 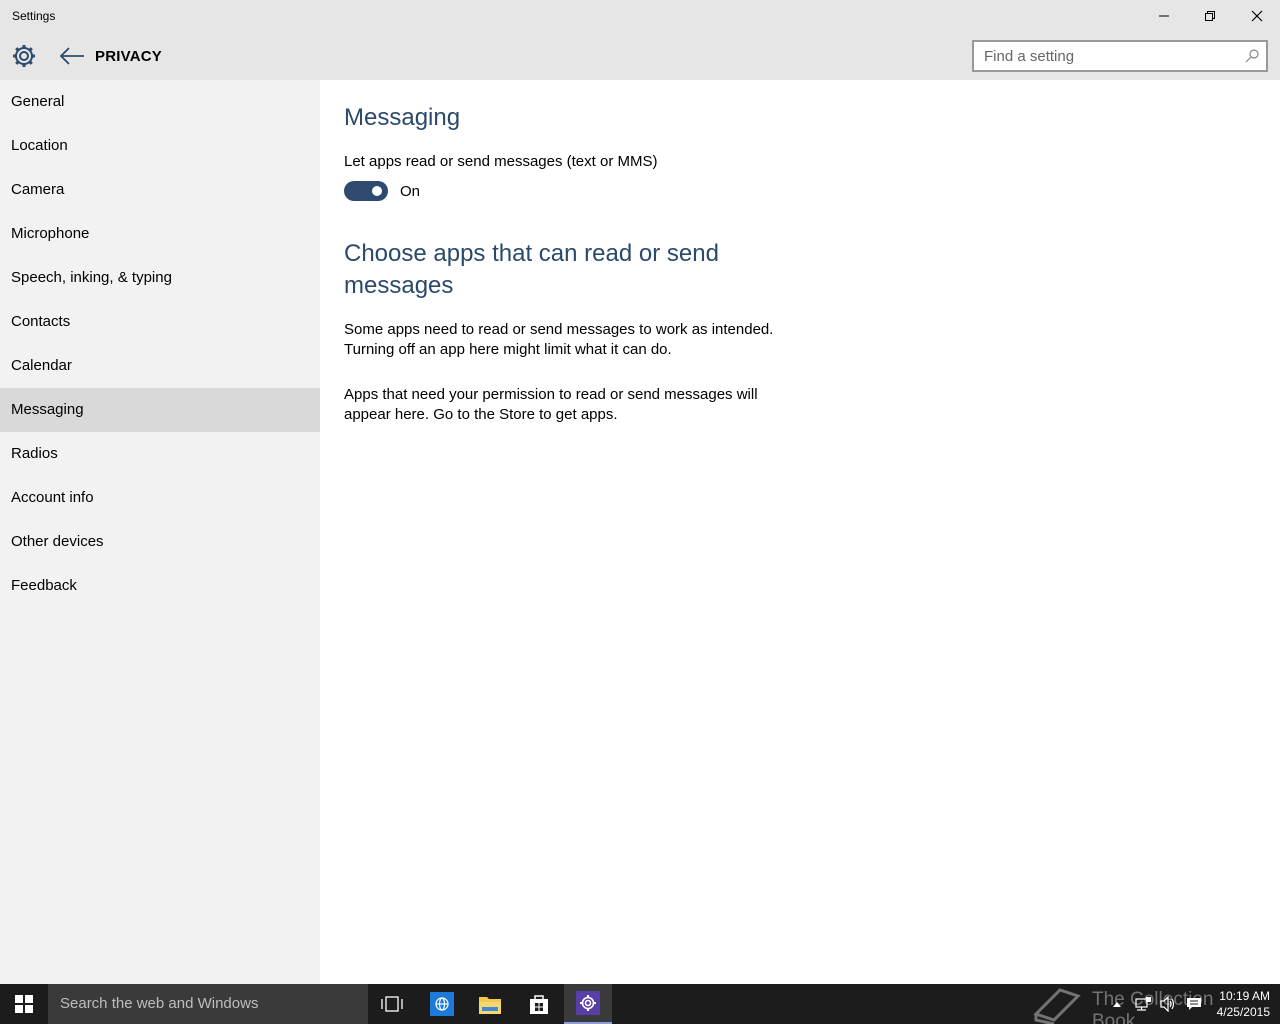 What do you see at coordinates (160, 586) in the screenshot?
I see `sidebar-item-feedback: Feedback` at bounding box center [160, 586].